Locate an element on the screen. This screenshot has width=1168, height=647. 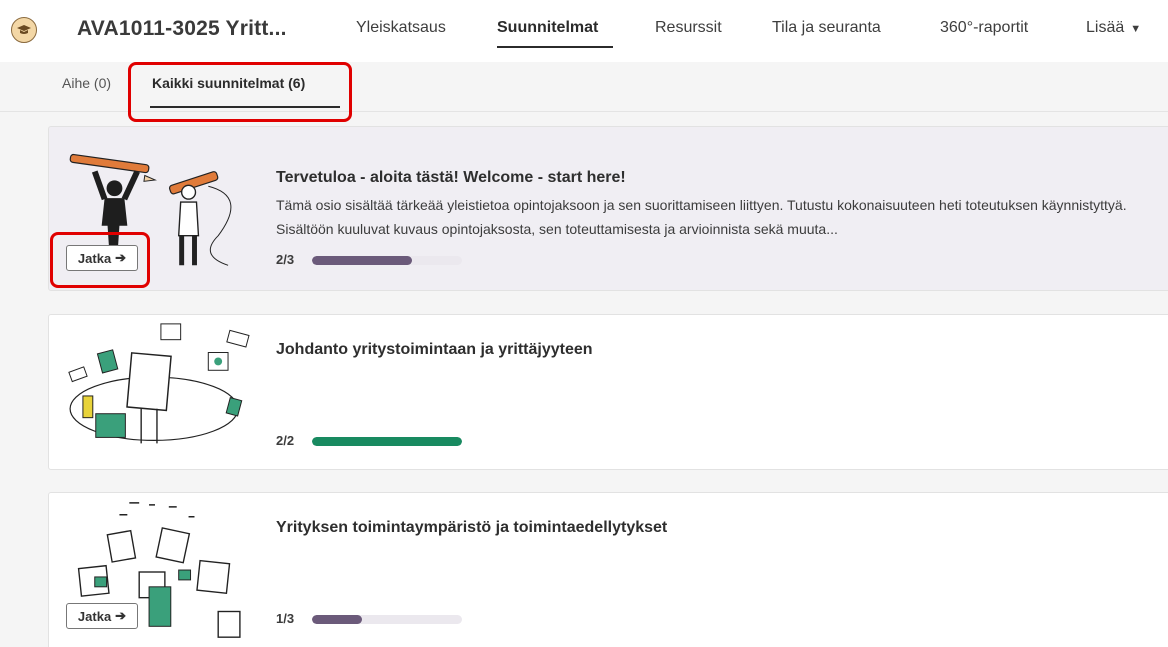
nav-lisaa-label: Lisää is located at coordinates (1105, 27).